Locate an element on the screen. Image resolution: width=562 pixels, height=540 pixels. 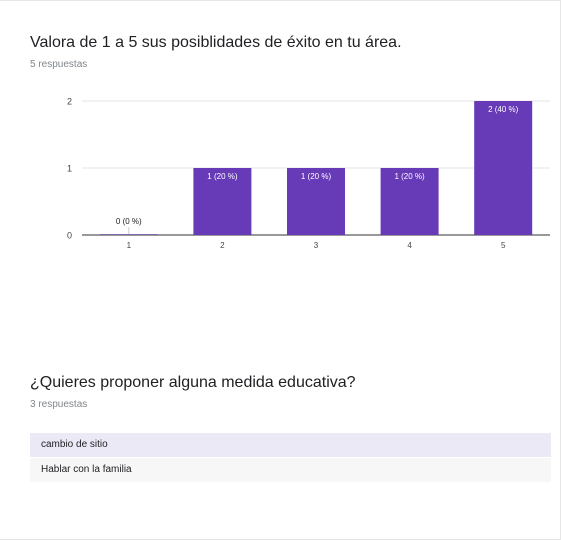
x-tick-label: 4 is located at coordinates (409, 245).